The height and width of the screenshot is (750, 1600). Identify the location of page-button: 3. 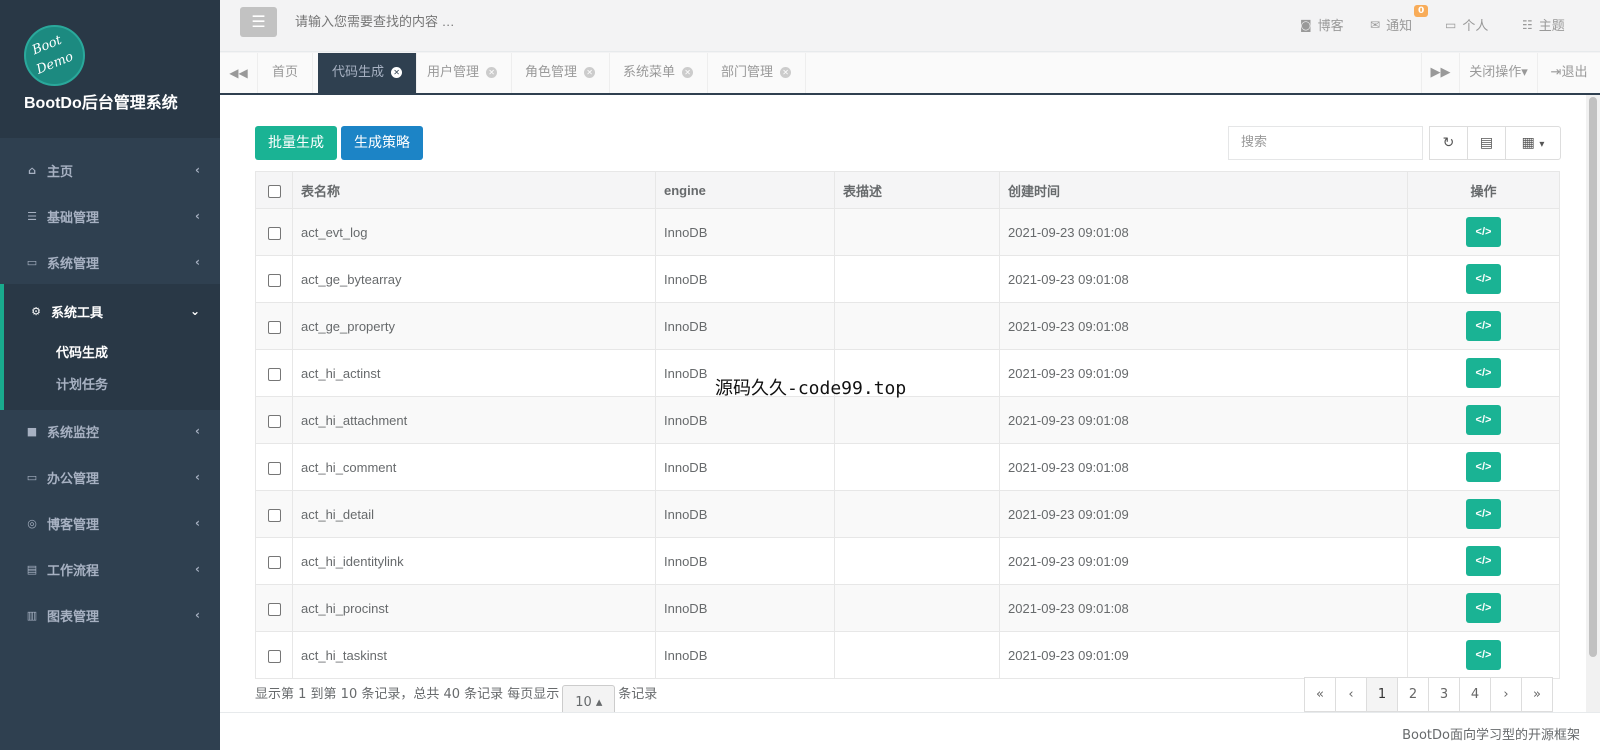
(1444, 694).